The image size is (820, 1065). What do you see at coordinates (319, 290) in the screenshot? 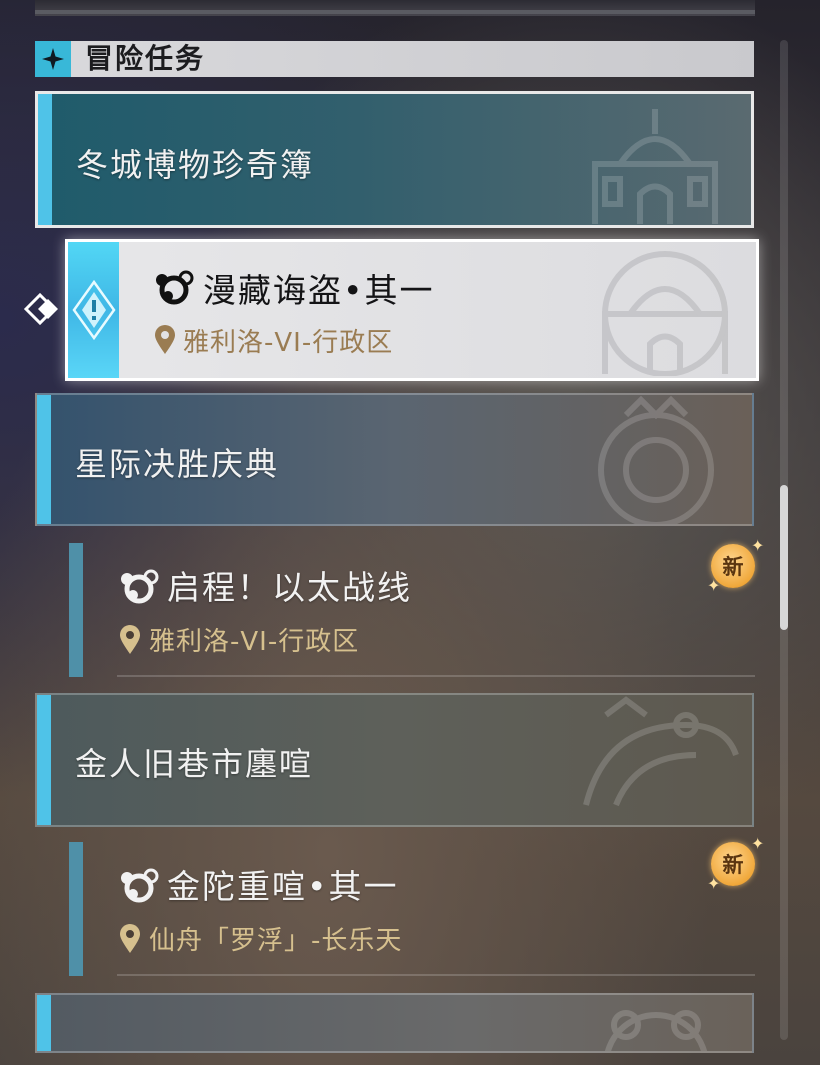
I see `quest-title: 漫藏诲盗•其一` at bounding box center [319, 290].